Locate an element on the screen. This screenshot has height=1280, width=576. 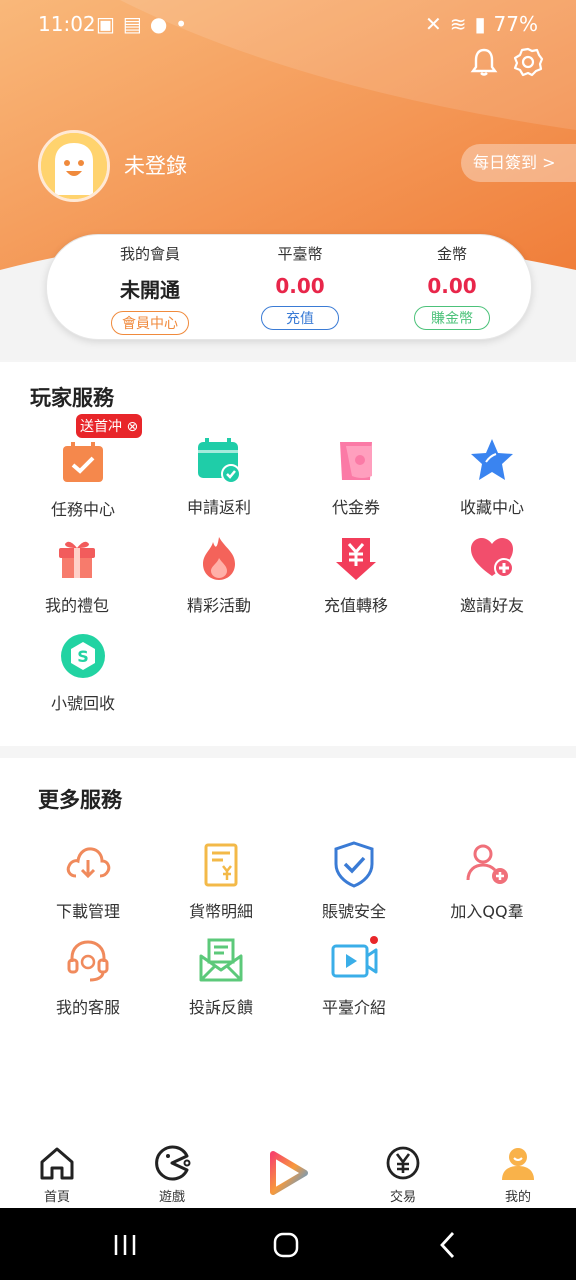
gold-value: 0.00 is located at coordinates (452, 286).